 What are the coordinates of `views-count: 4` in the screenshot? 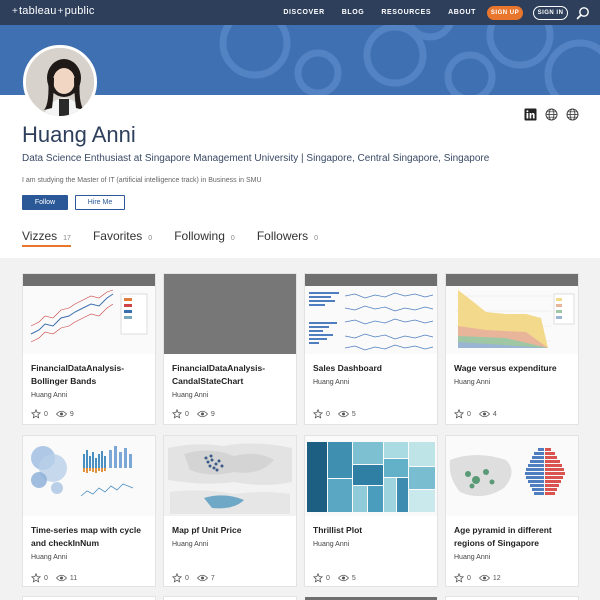 It's located at (494, 414).